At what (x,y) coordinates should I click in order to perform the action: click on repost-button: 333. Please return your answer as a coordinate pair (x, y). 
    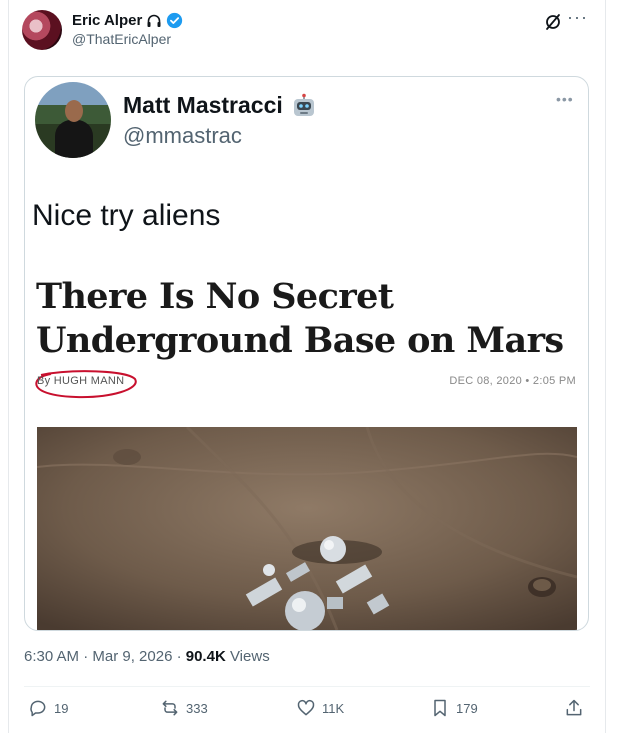
    Looking at the image, I should click on (184, 708).